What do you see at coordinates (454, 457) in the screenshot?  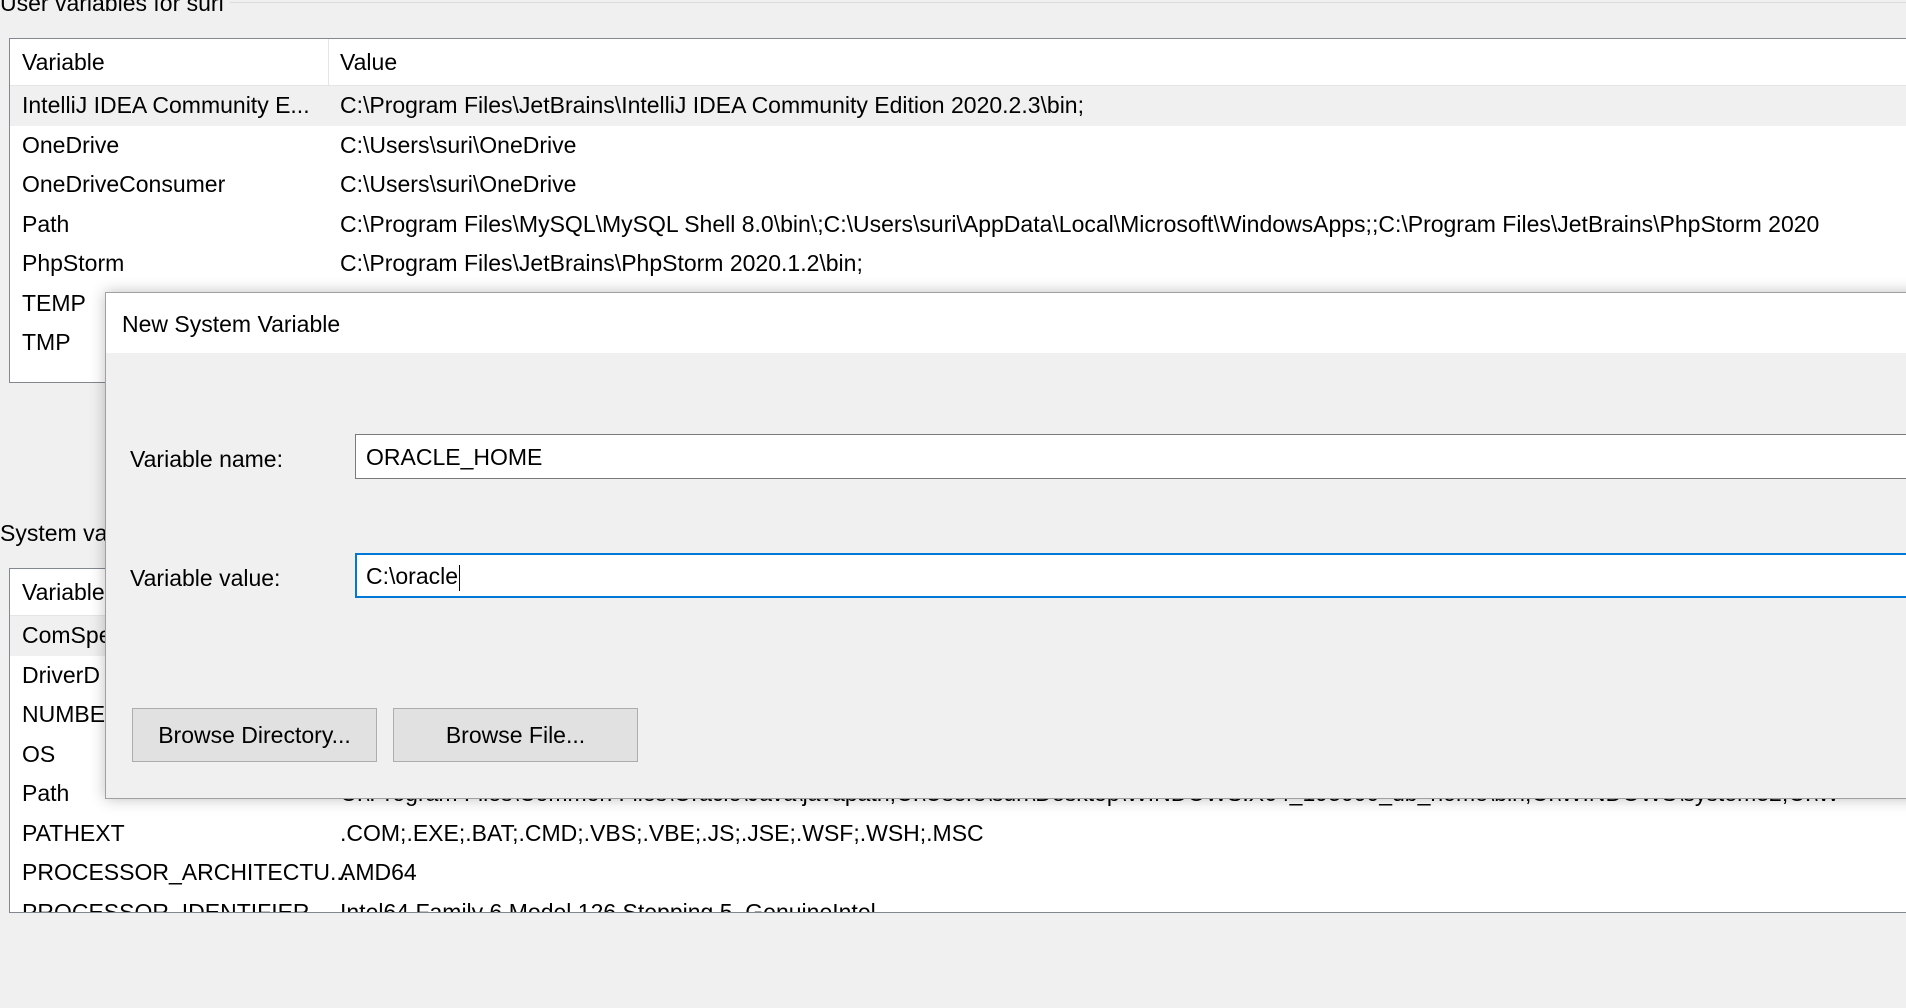 I see `variable-name-value: ORACLE_HOME` at bounding box center [454, 457].